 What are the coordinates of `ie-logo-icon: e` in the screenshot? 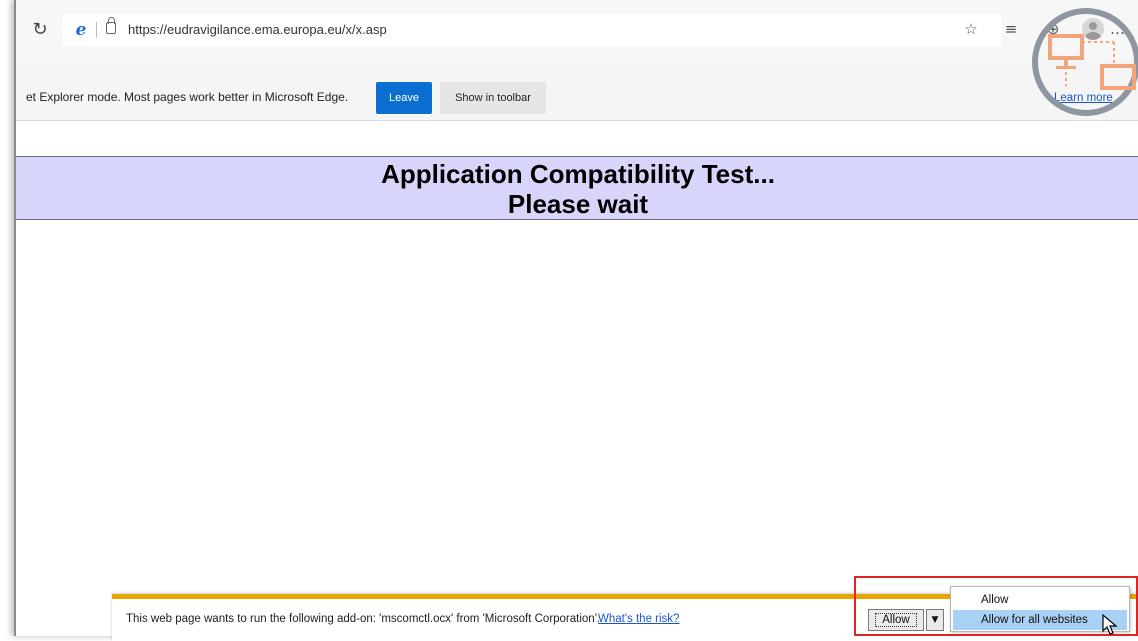 It's located at (81, 30).